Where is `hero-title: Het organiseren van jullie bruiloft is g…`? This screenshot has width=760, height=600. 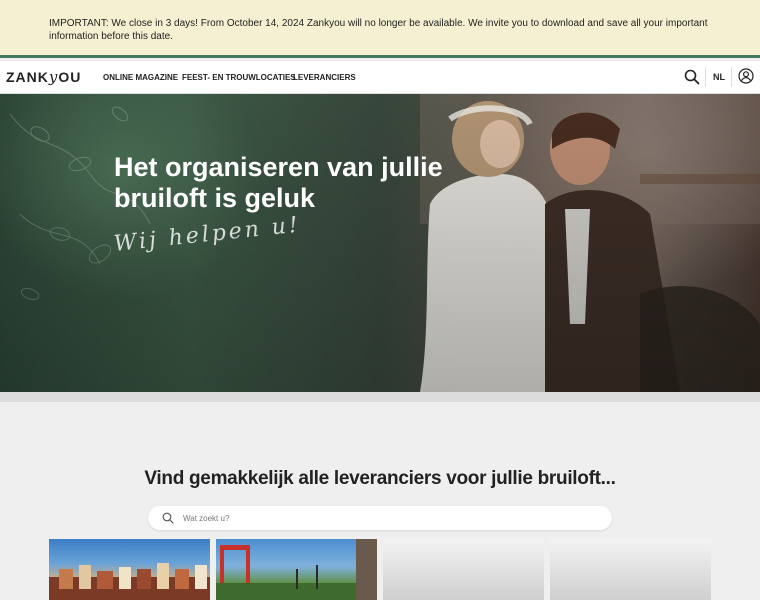
hero-title: Het organiseren van jullie bruiloft is g… is located at coordinates (278, 182).